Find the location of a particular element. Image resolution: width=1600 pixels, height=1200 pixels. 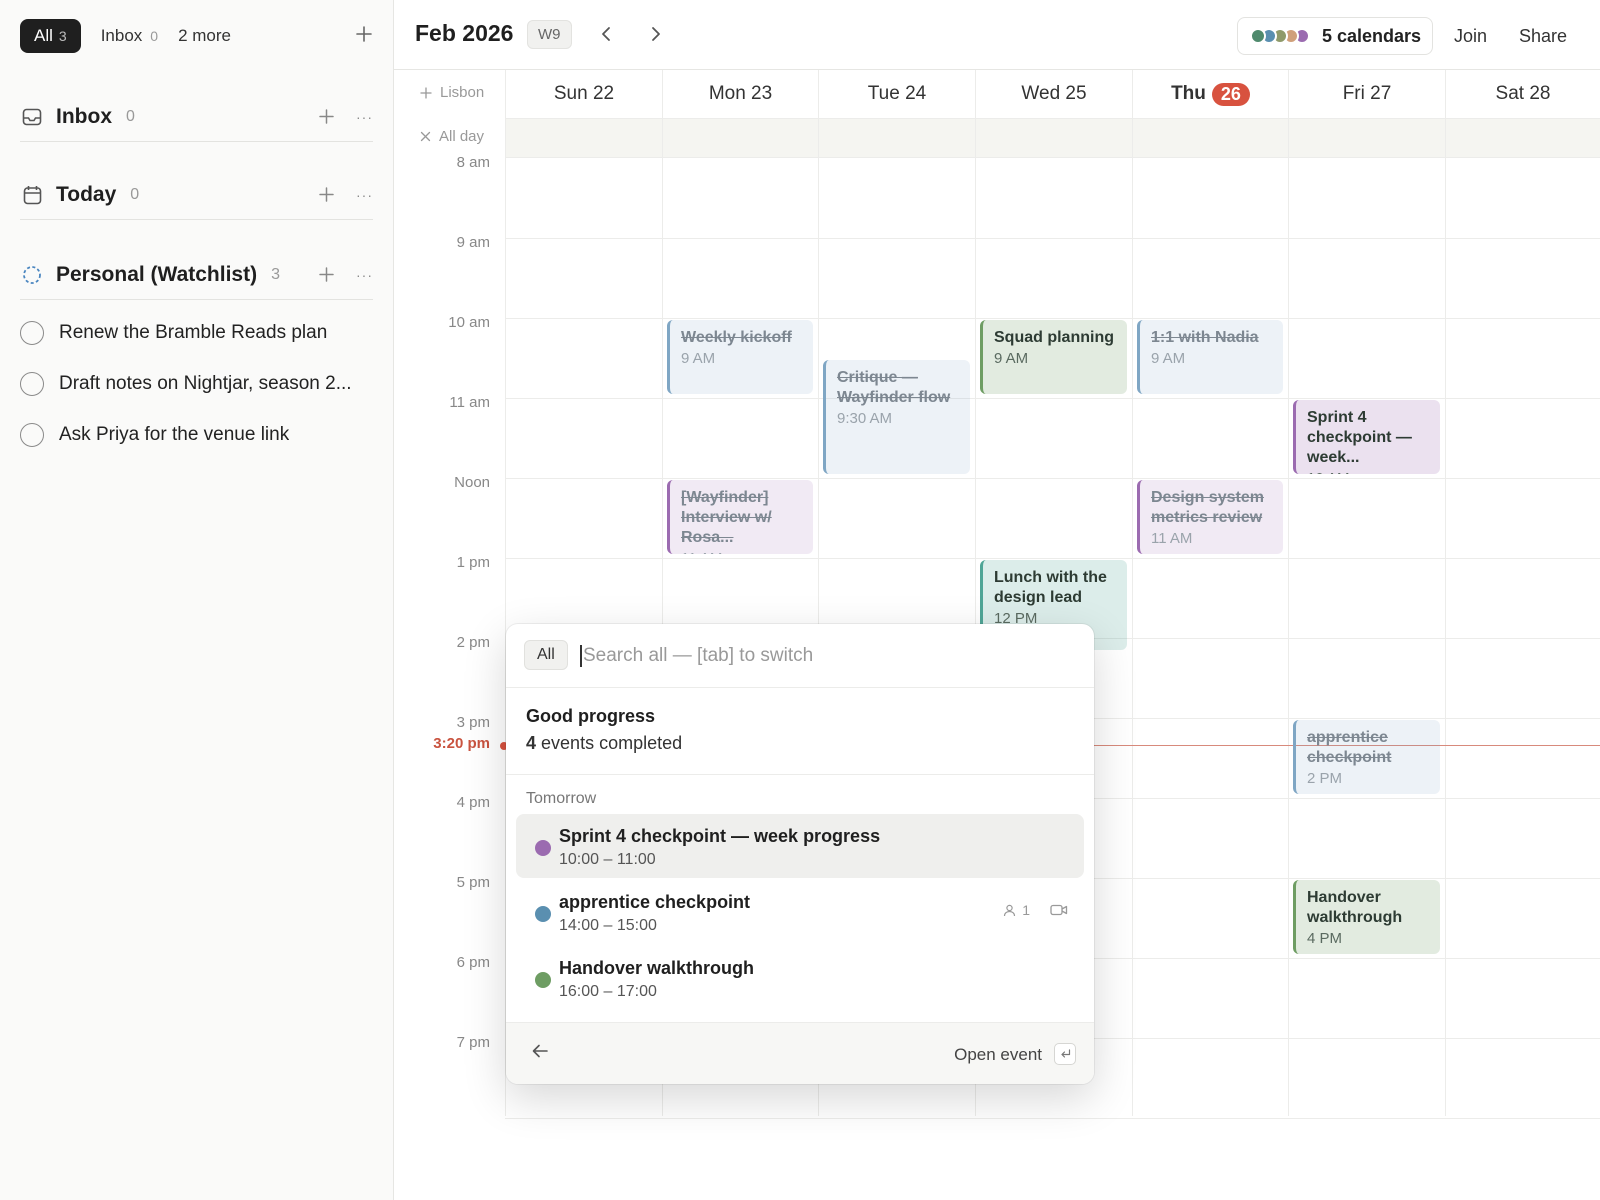

event-title: Sprint 4 checkpoint — week progress is located at coordinates (720, 836).